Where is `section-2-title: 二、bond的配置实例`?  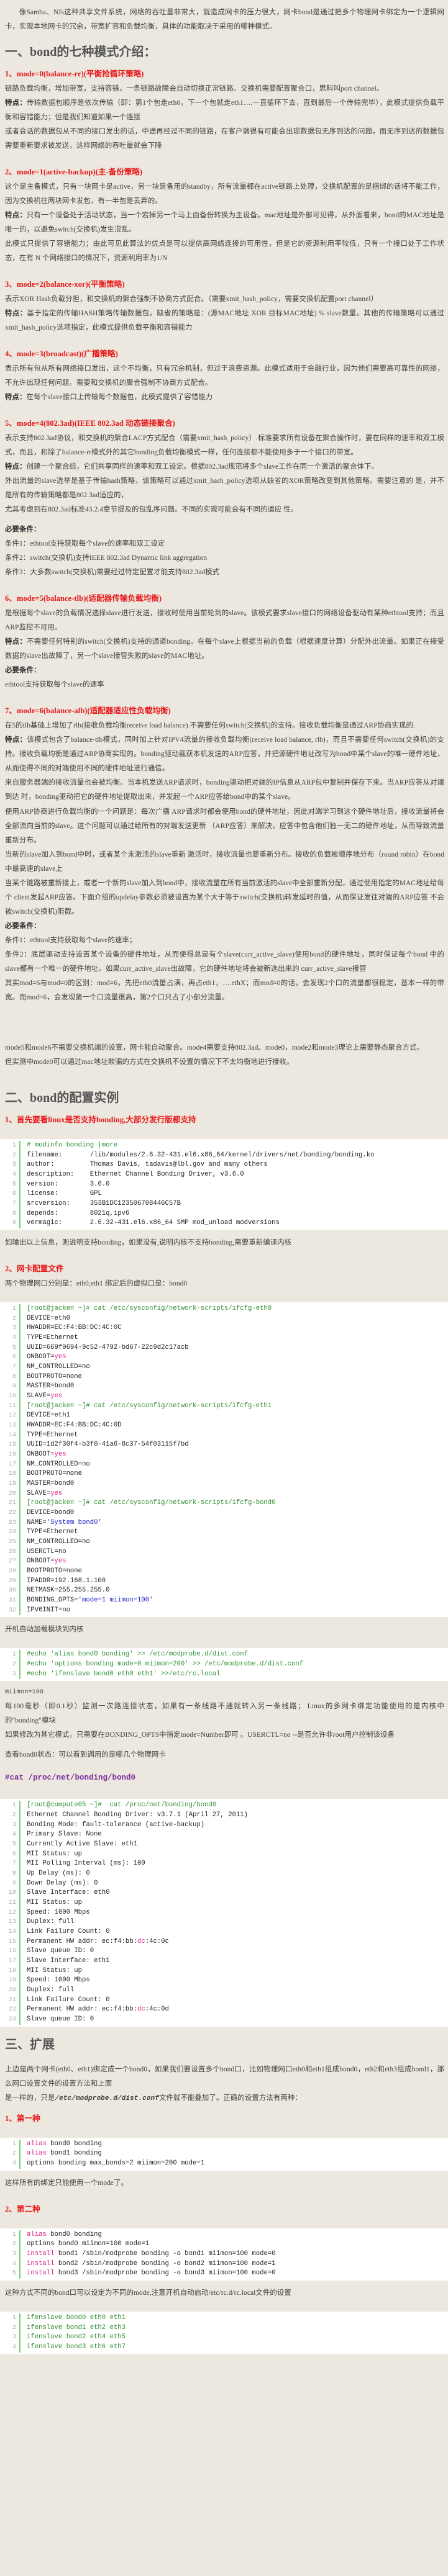 section-2-title: 二、bond的配置实例 is located at coordinates (62, 1098).